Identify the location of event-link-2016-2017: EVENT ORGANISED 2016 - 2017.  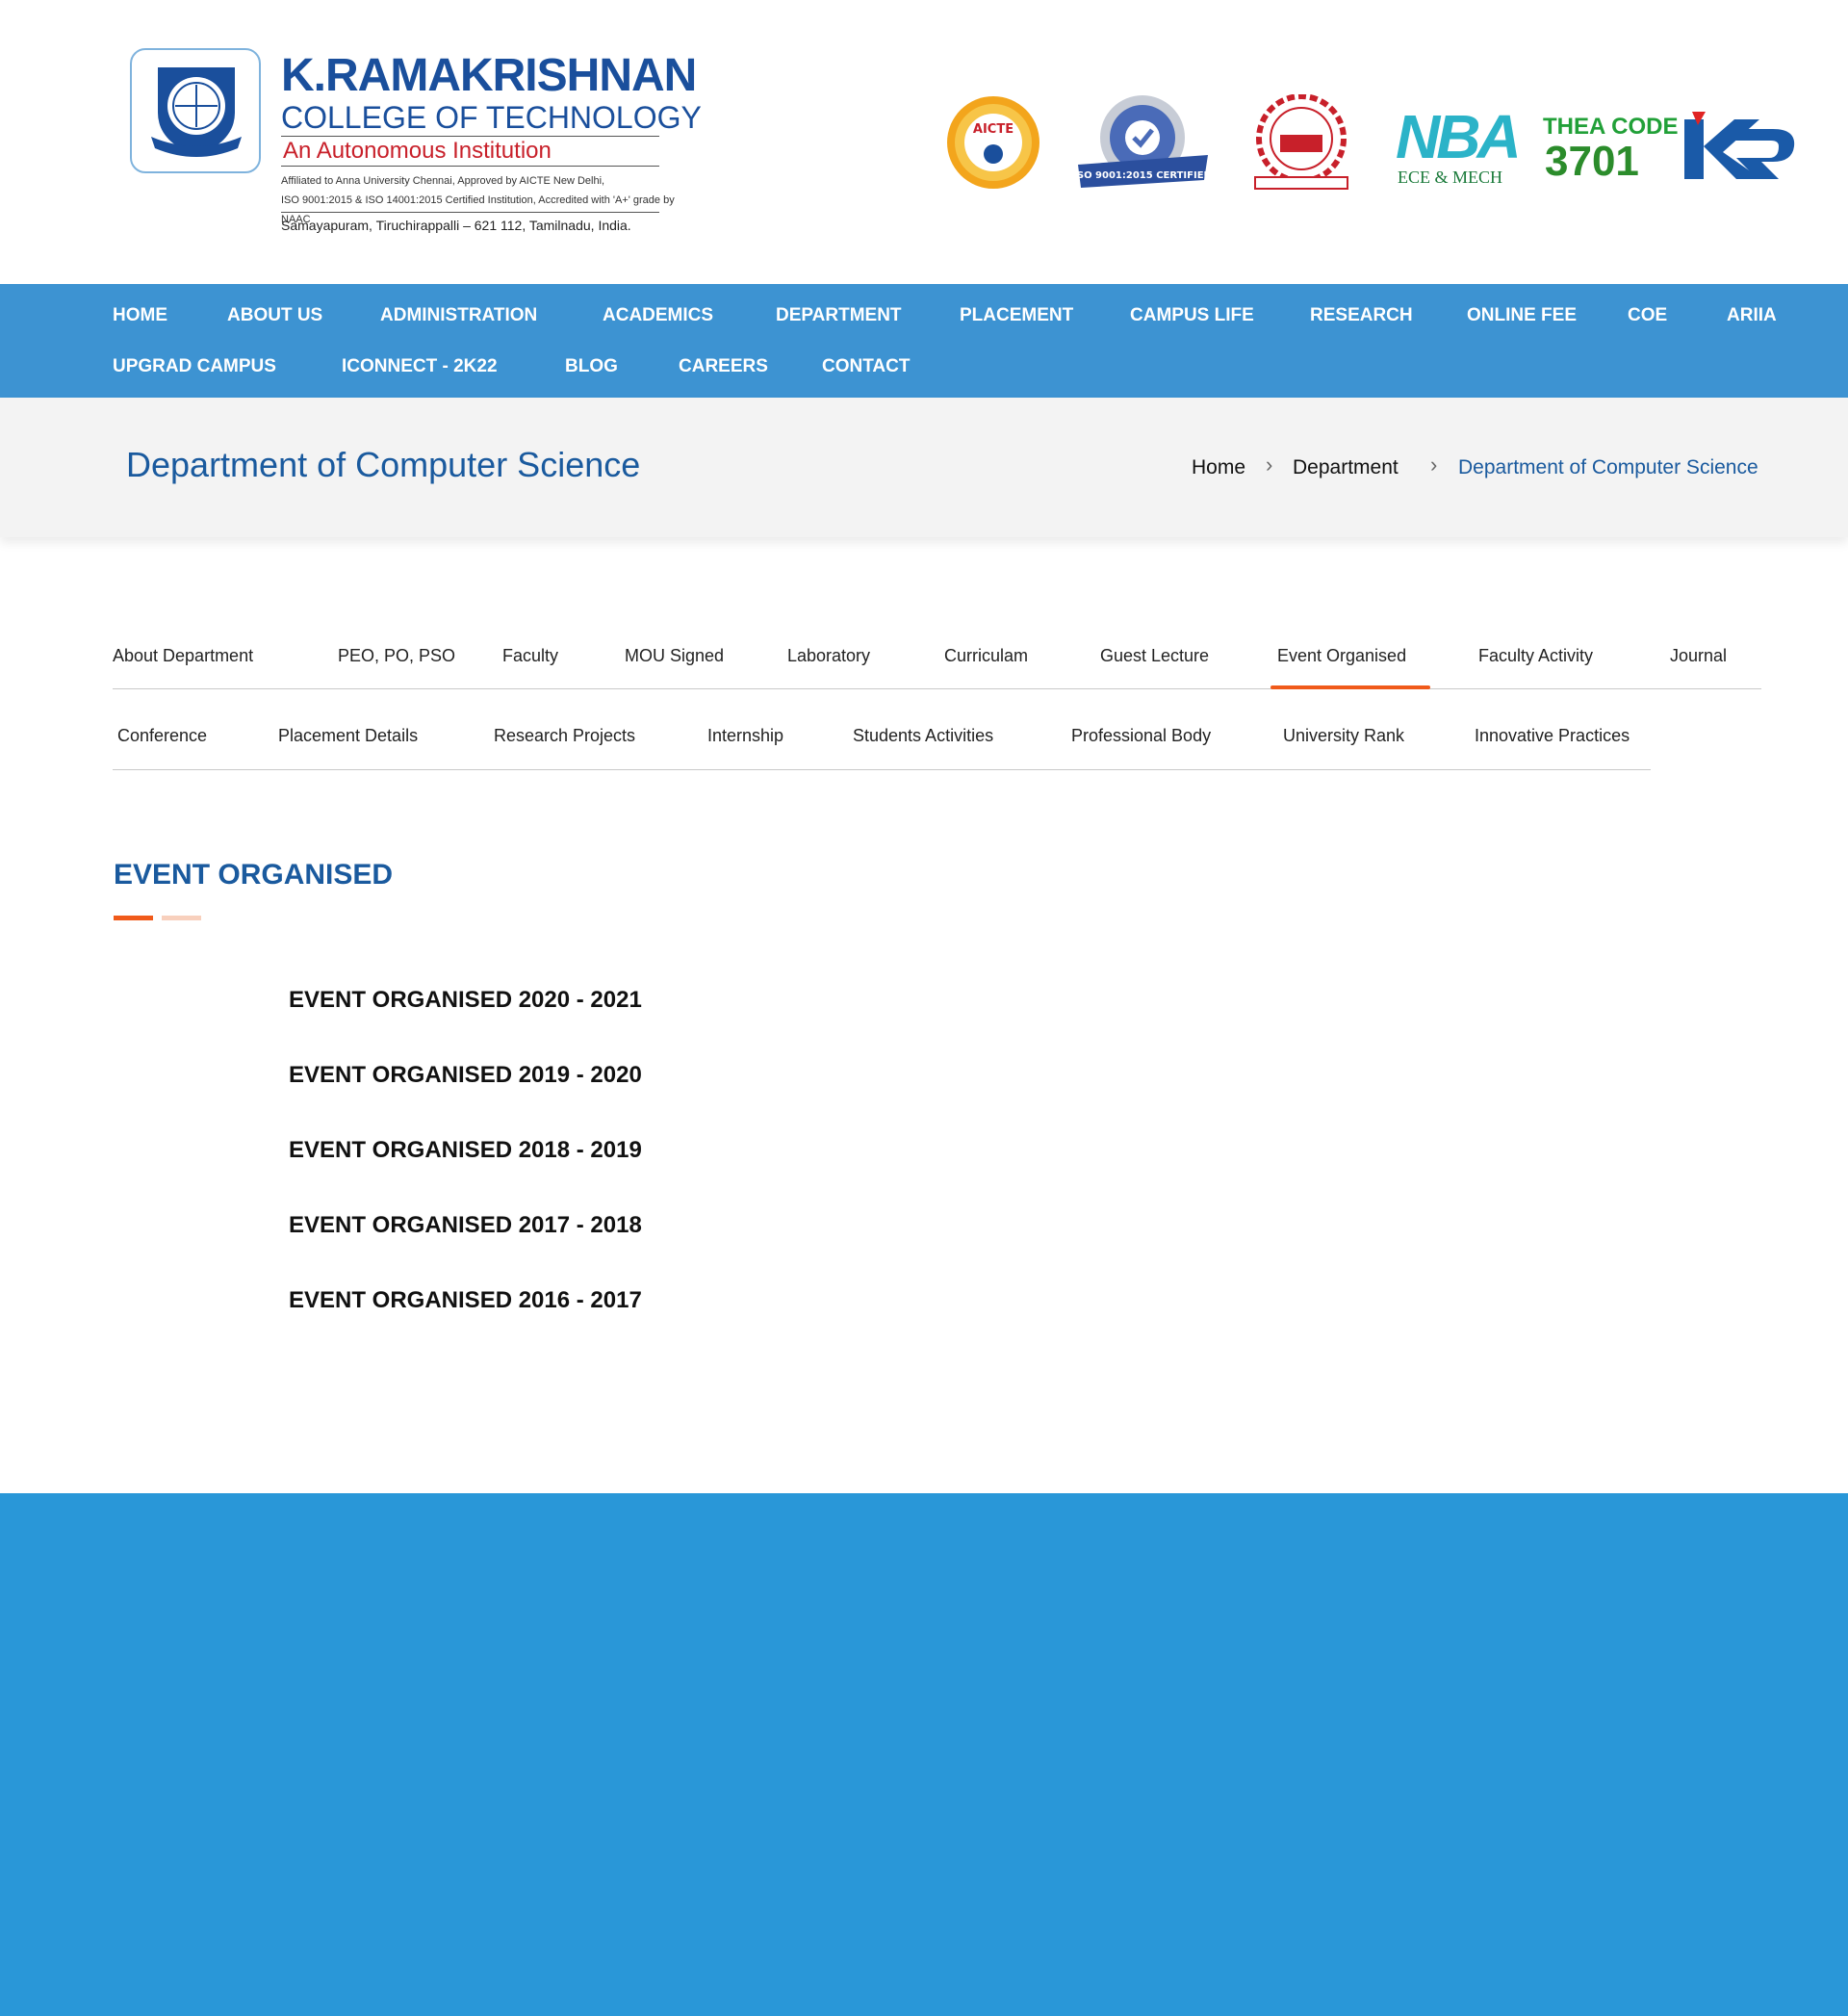
(465, 1300).